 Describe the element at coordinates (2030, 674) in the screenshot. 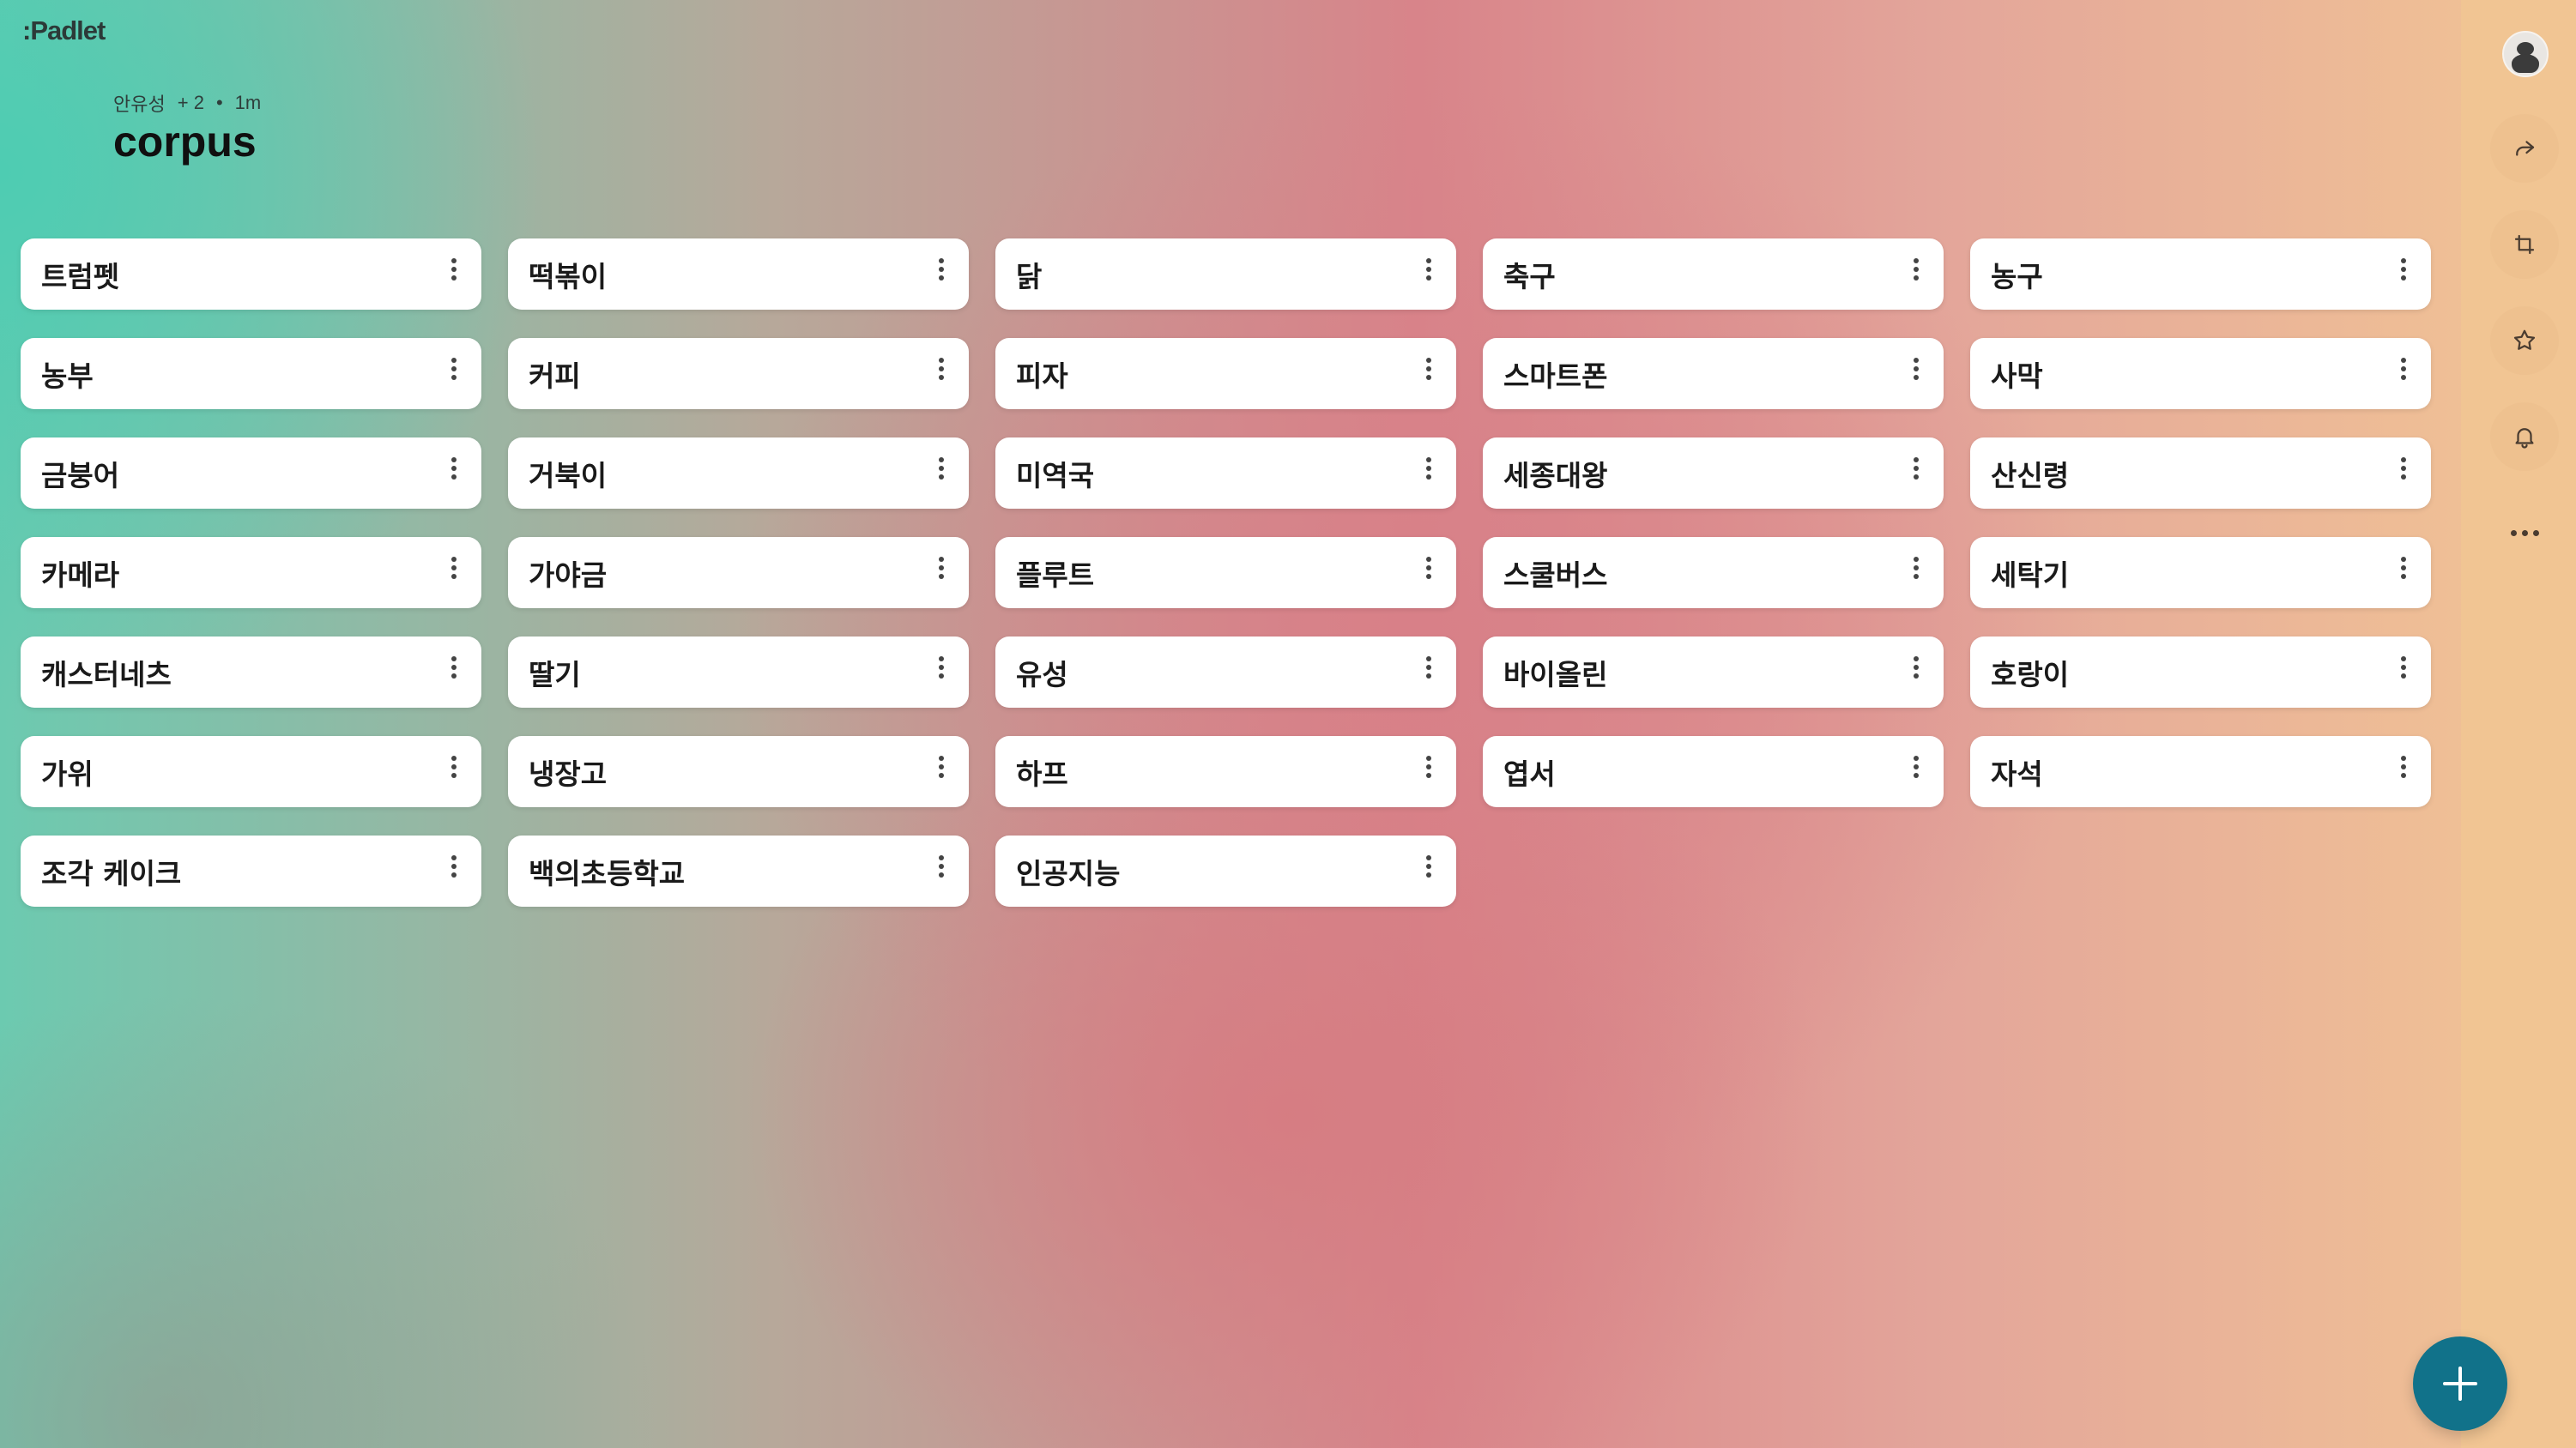

I see `post-title: 호랑이` at that location.